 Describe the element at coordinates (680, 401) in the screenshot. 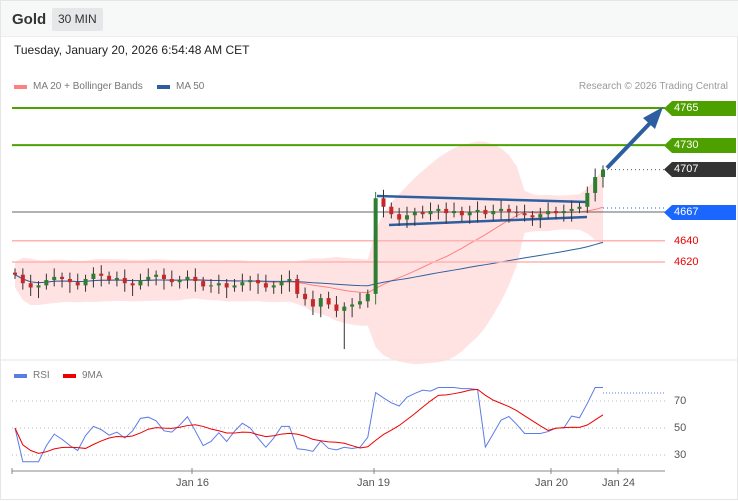

I see `rsi-tick: 70` at that location.